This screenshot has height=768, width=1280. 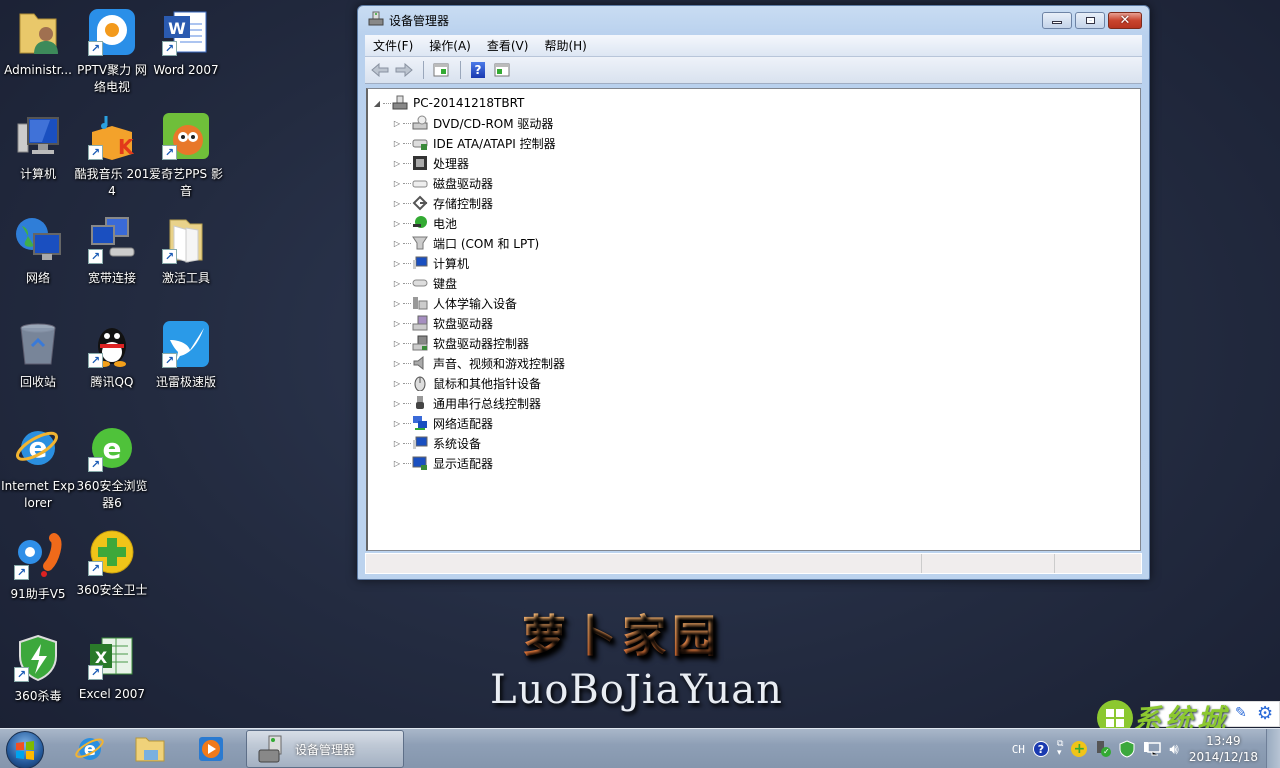 I want to click on tree-node-label: 声音、视频和游戏控制器, so click(x=499, y=363).